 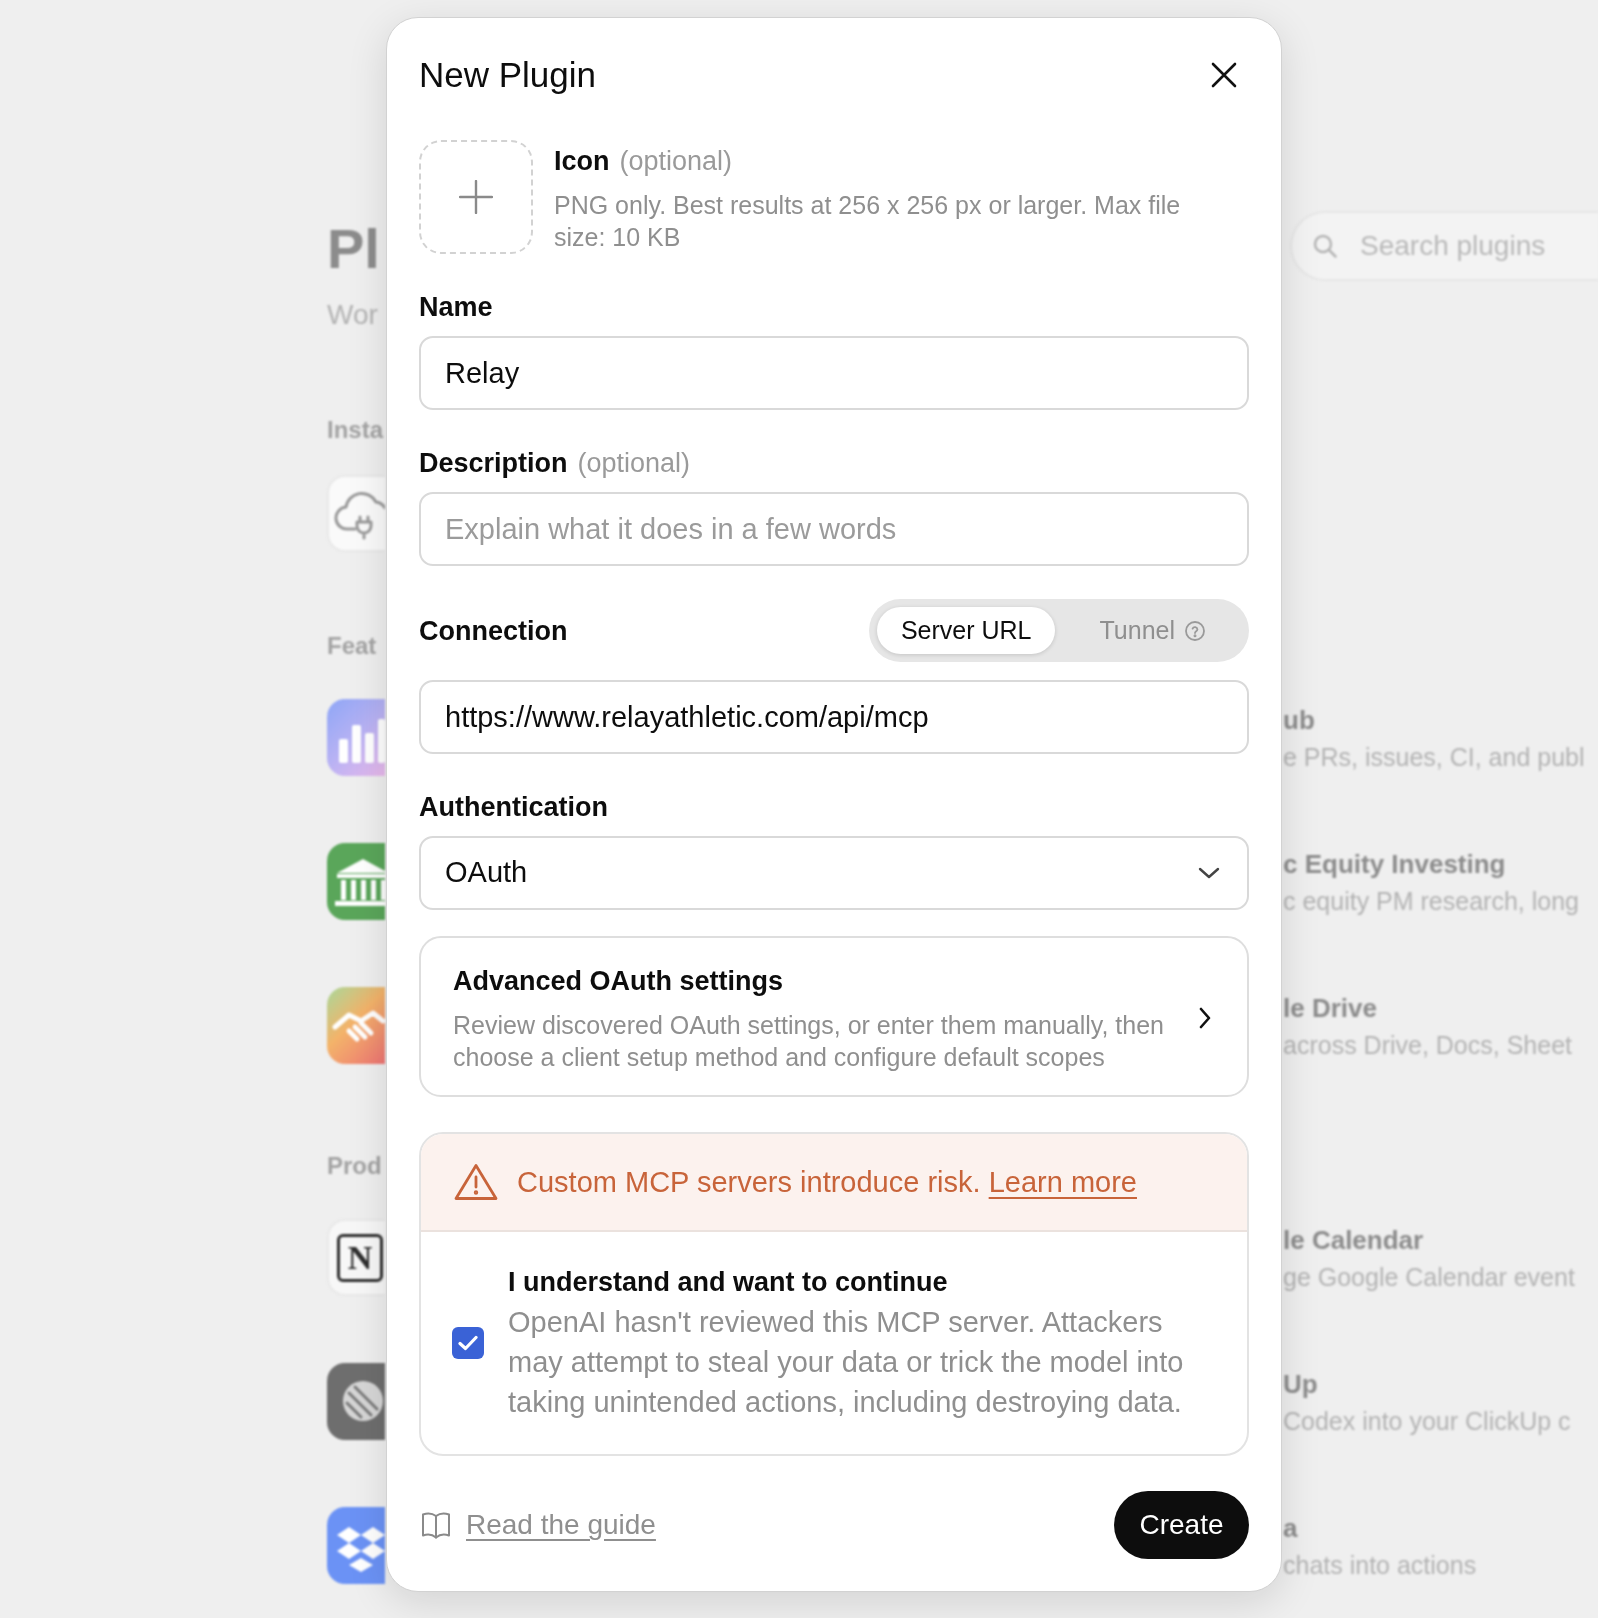 What do you see at coordinates (809, 1041) in the screenshot?
I see `settings-description: Review discovered OAuth settings, or enter them manually, then choose a client setup method and configure default scopes` at bounding box center [809, 1041].